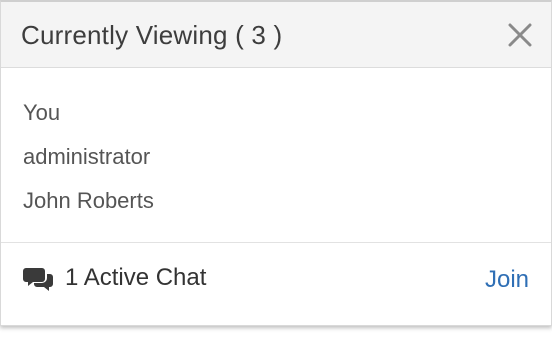  What do you see at coordinates (152, 35) in the screenshot?
I see `panel-title: Currently Viewing ( 3 )` at bounding box center [152, 35].